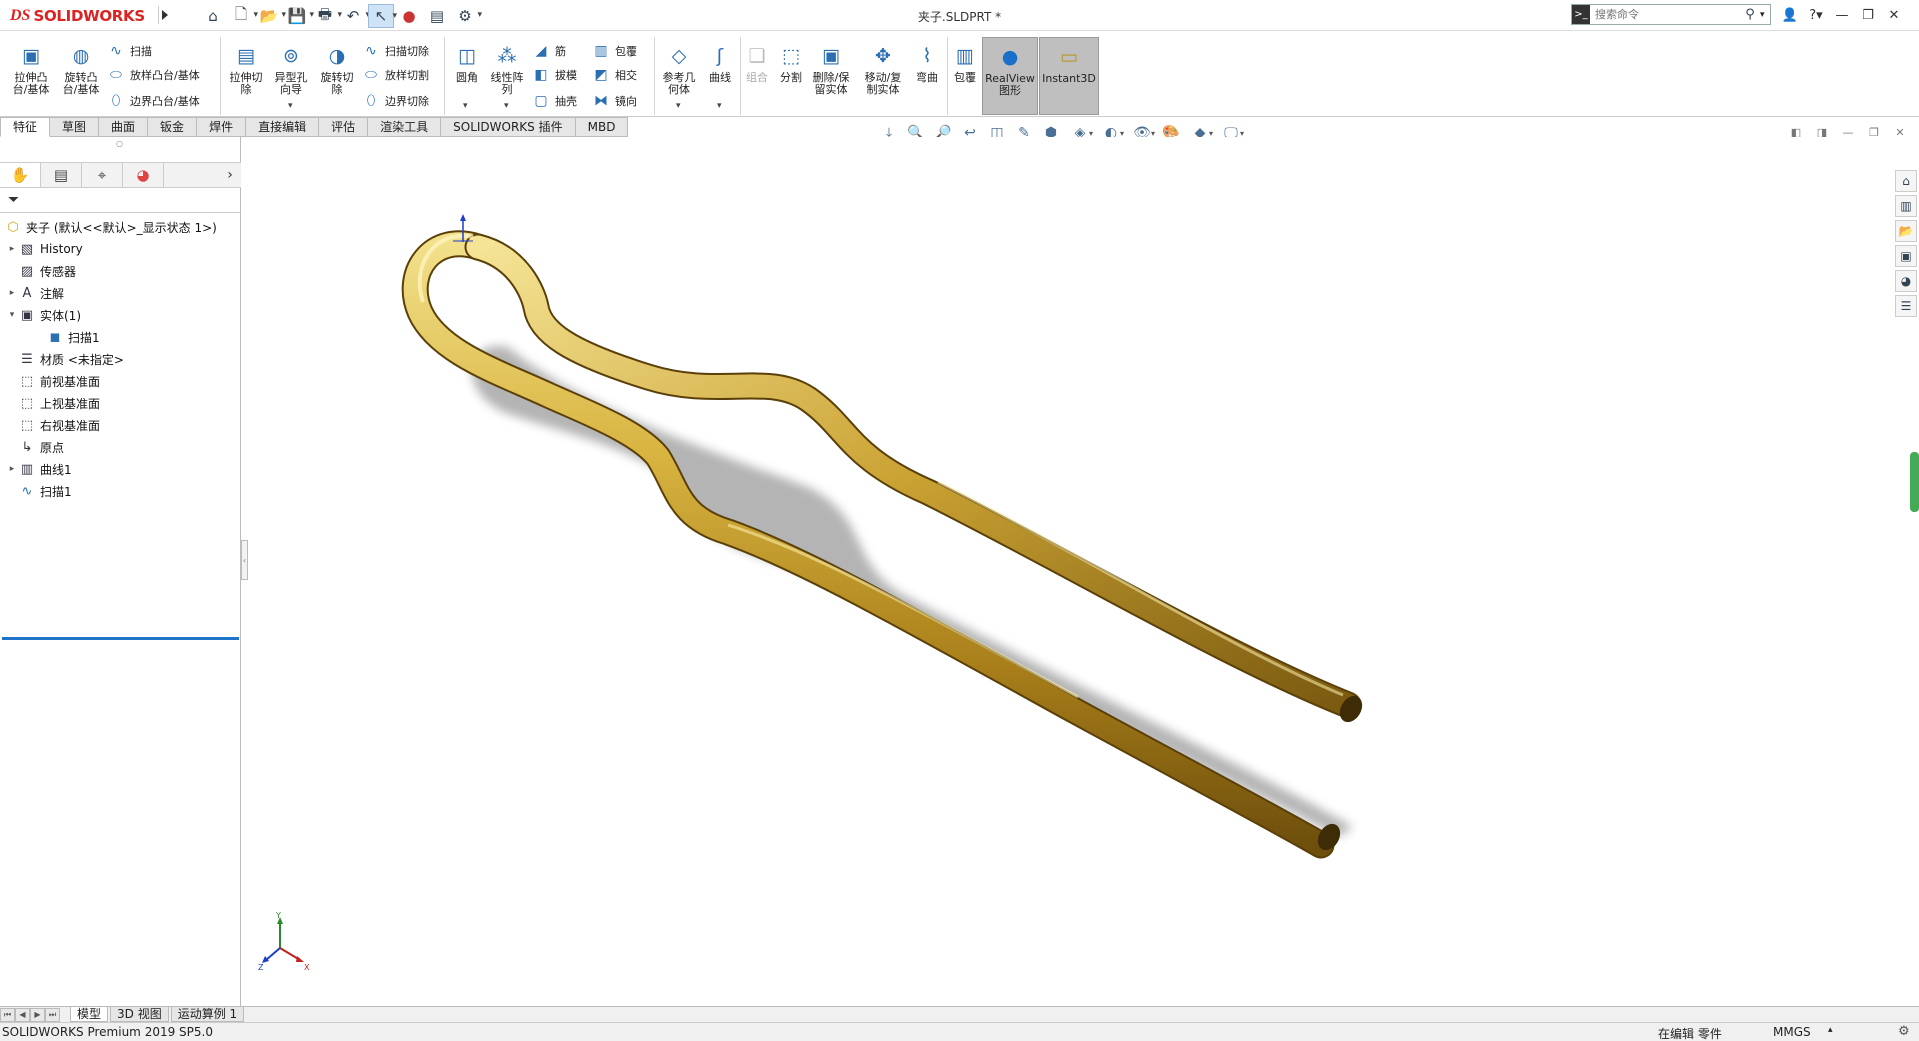 The height and width of the screenshot is (1041, 1919). I want to click on tab-mbd: MBD, so click(602, 127).